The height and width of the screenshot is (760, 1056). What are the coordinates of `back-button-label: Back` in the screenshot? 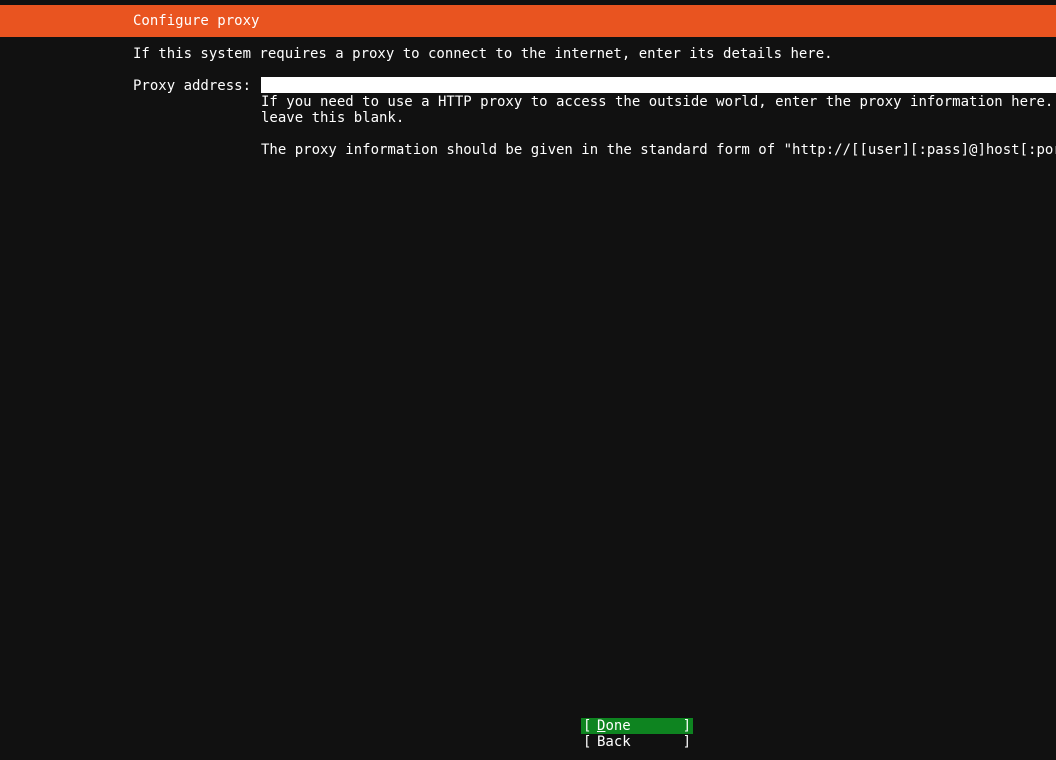 It's located at (614, 742).